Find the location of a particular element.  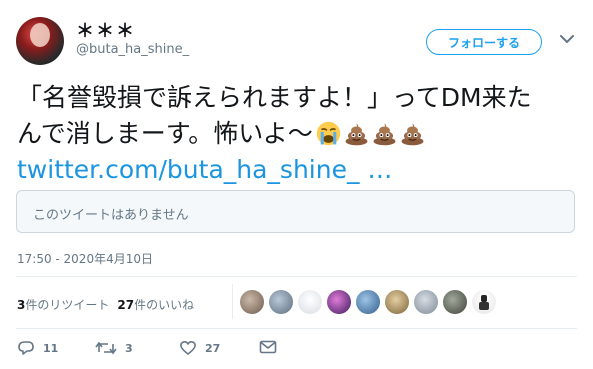

loudly-crying-face-emoji is located at coordinates (328, 133).